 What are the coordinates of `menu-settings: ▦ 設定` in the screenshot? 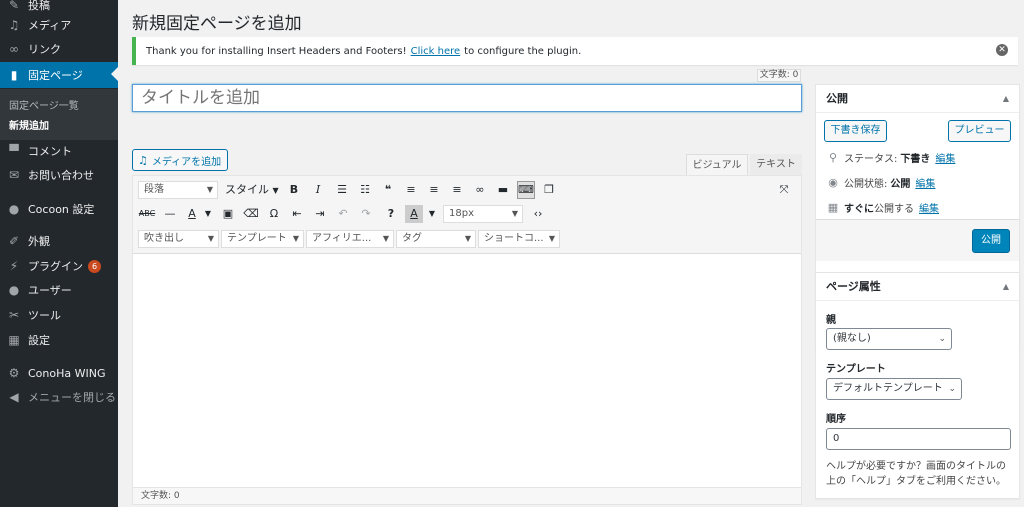 It's located at (59, 340).